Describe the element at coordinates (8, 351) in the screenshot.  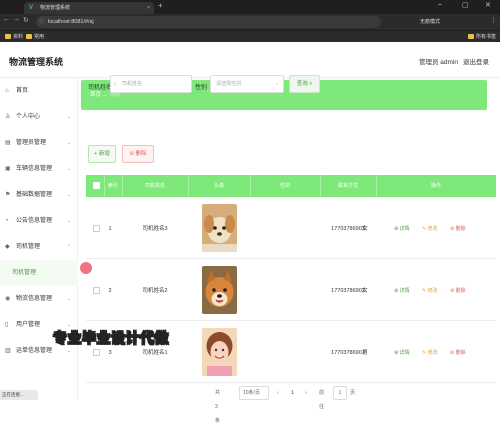
I see `printer-icon: ▥` at that location.